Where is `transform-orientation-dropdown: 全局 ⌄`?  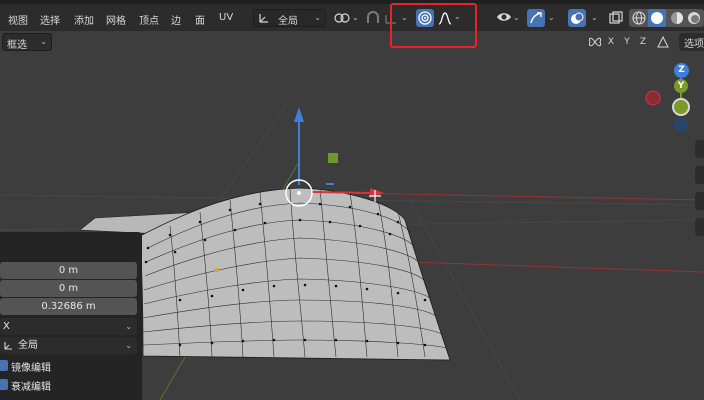 transform-orientation-dropdown: 全局 ⌄ is located at coordinates (289, 18).